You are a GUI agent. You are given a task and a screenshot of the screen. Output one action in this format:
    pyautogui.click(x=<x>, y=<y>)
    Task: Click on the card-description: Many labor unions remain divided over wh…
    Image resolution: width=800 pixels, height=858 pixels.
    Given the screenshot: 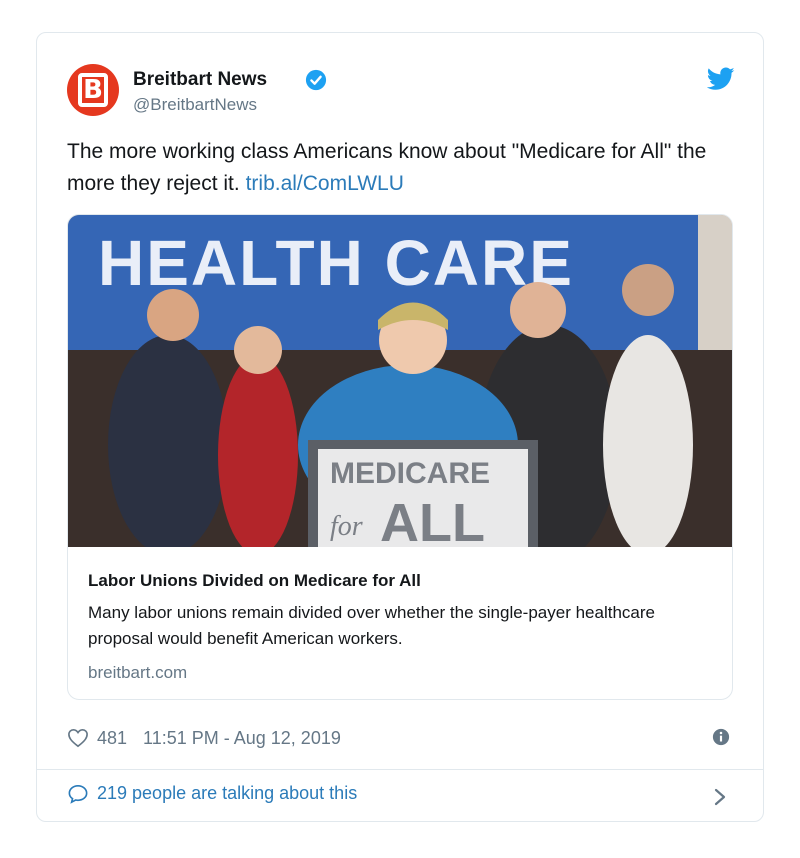 What is the action you would take?
    pyautogui.click(x=371, y=625)
    